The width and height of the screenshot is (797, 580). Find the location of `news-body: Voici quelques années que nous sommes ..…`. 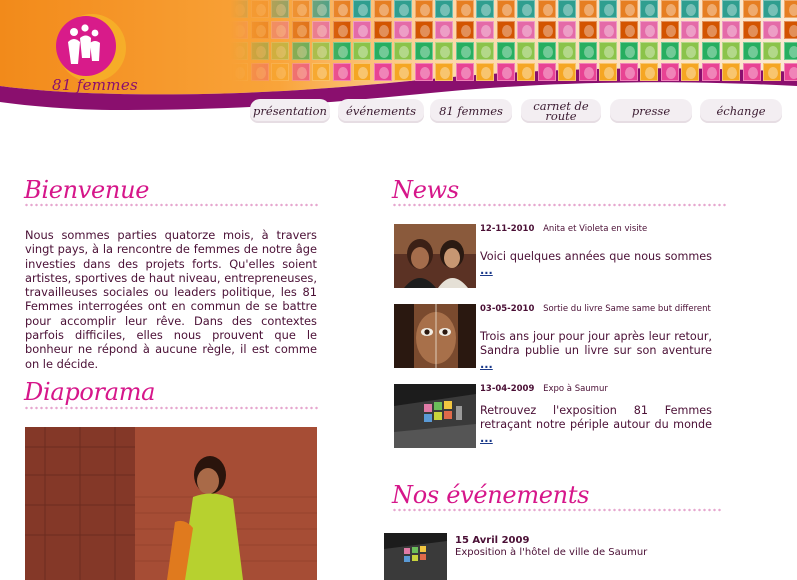

news-body: Voici quelques années que nous sommes ..… is located at coordinates (596, 264).